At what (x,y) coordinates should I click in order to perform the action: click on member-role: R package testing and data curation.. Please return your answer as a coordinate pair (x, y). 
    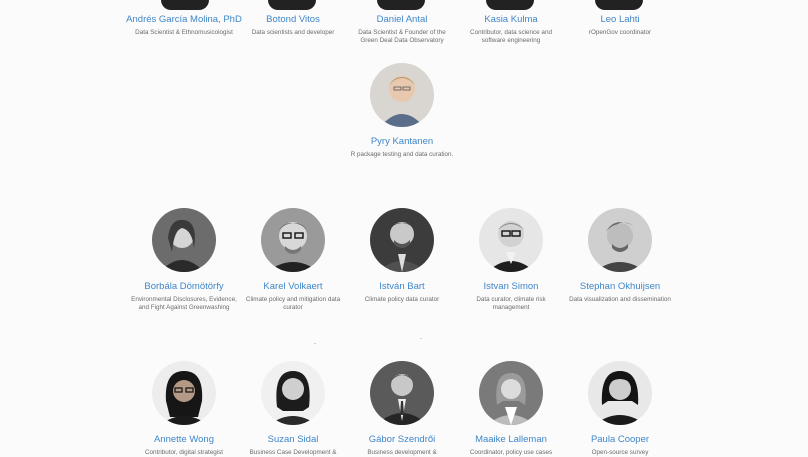
    Looking at the image, I should click on (402, 154).